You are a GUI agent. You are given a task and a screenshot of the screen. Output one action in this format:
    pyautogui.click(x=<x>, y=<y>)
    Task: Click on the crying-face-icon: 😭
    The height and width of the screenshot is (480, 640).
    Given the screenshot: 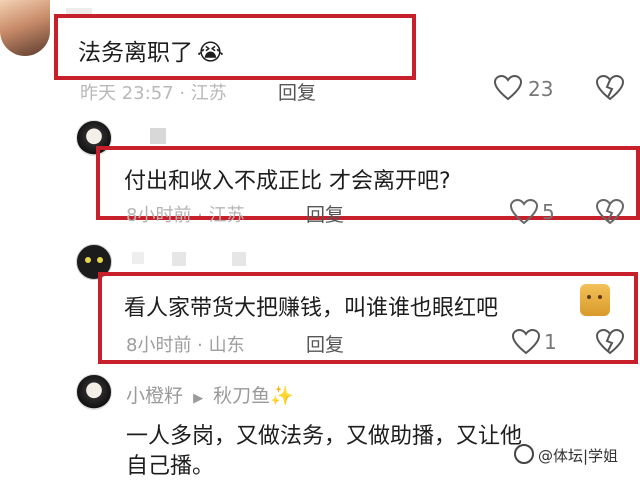 What is the action you would take?
    pyautogui.click(x=210, y=53)
    